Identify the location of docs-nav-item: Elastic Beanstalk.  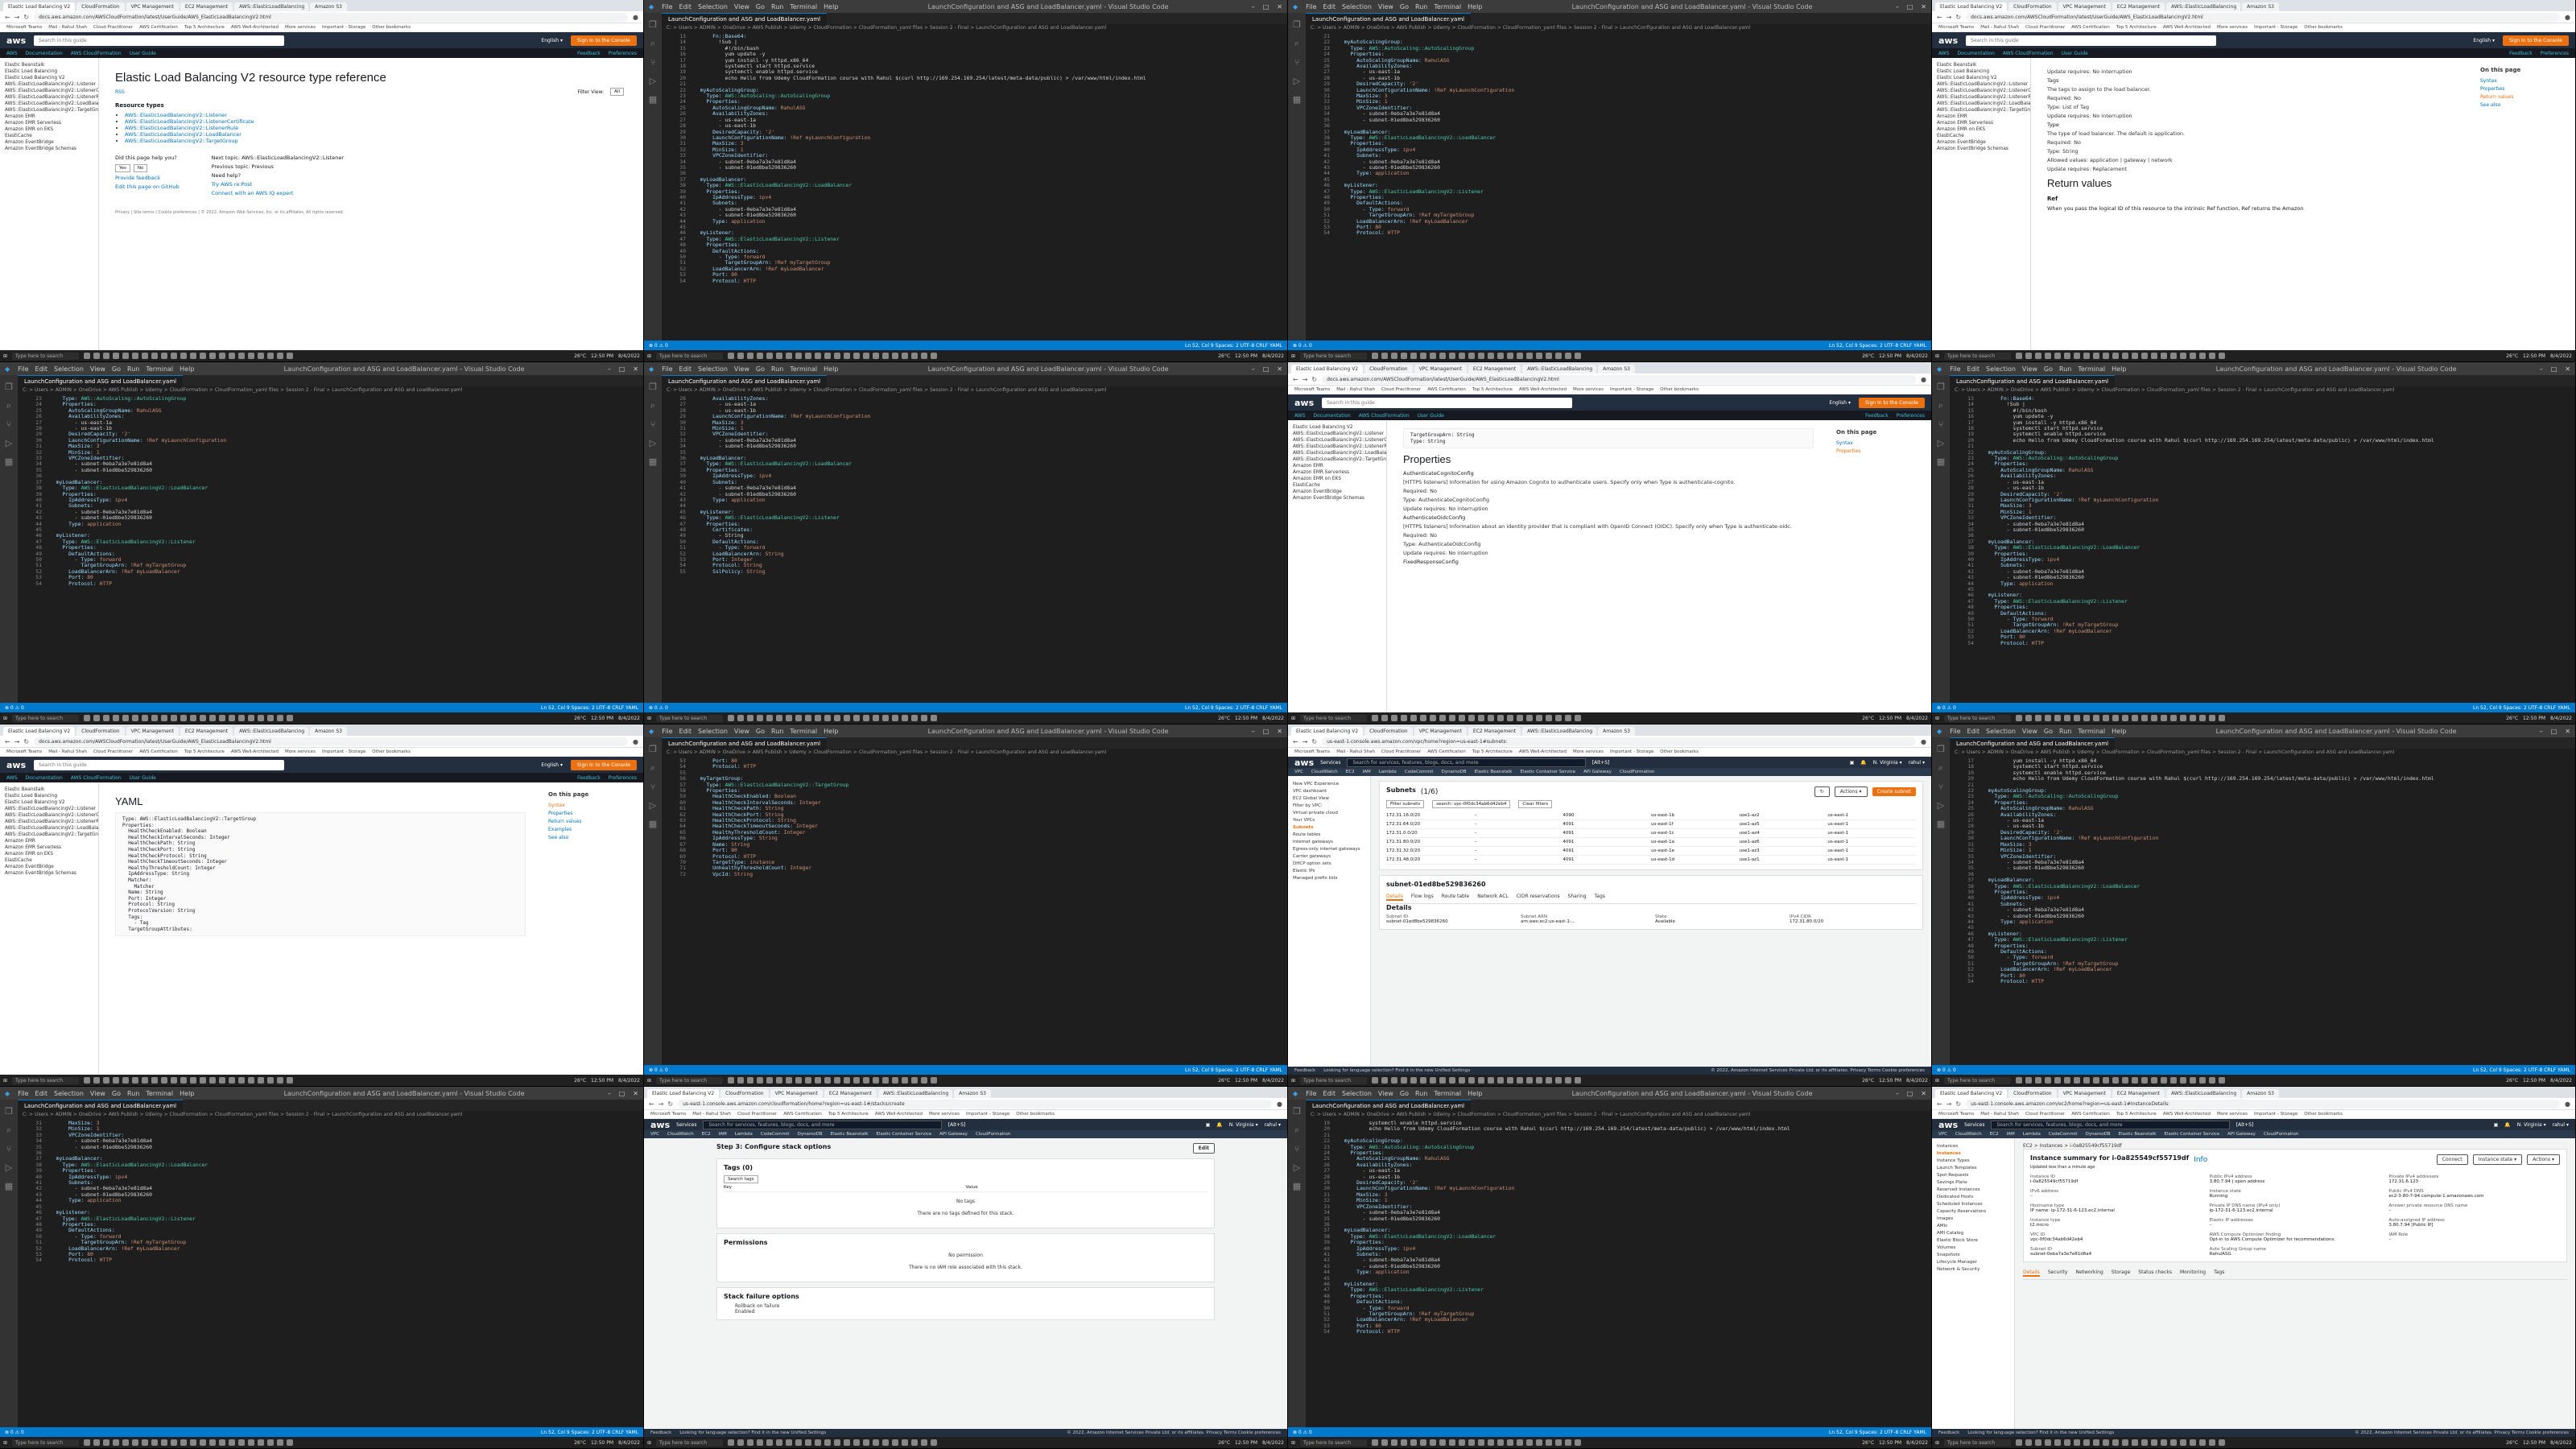
(49, 65).